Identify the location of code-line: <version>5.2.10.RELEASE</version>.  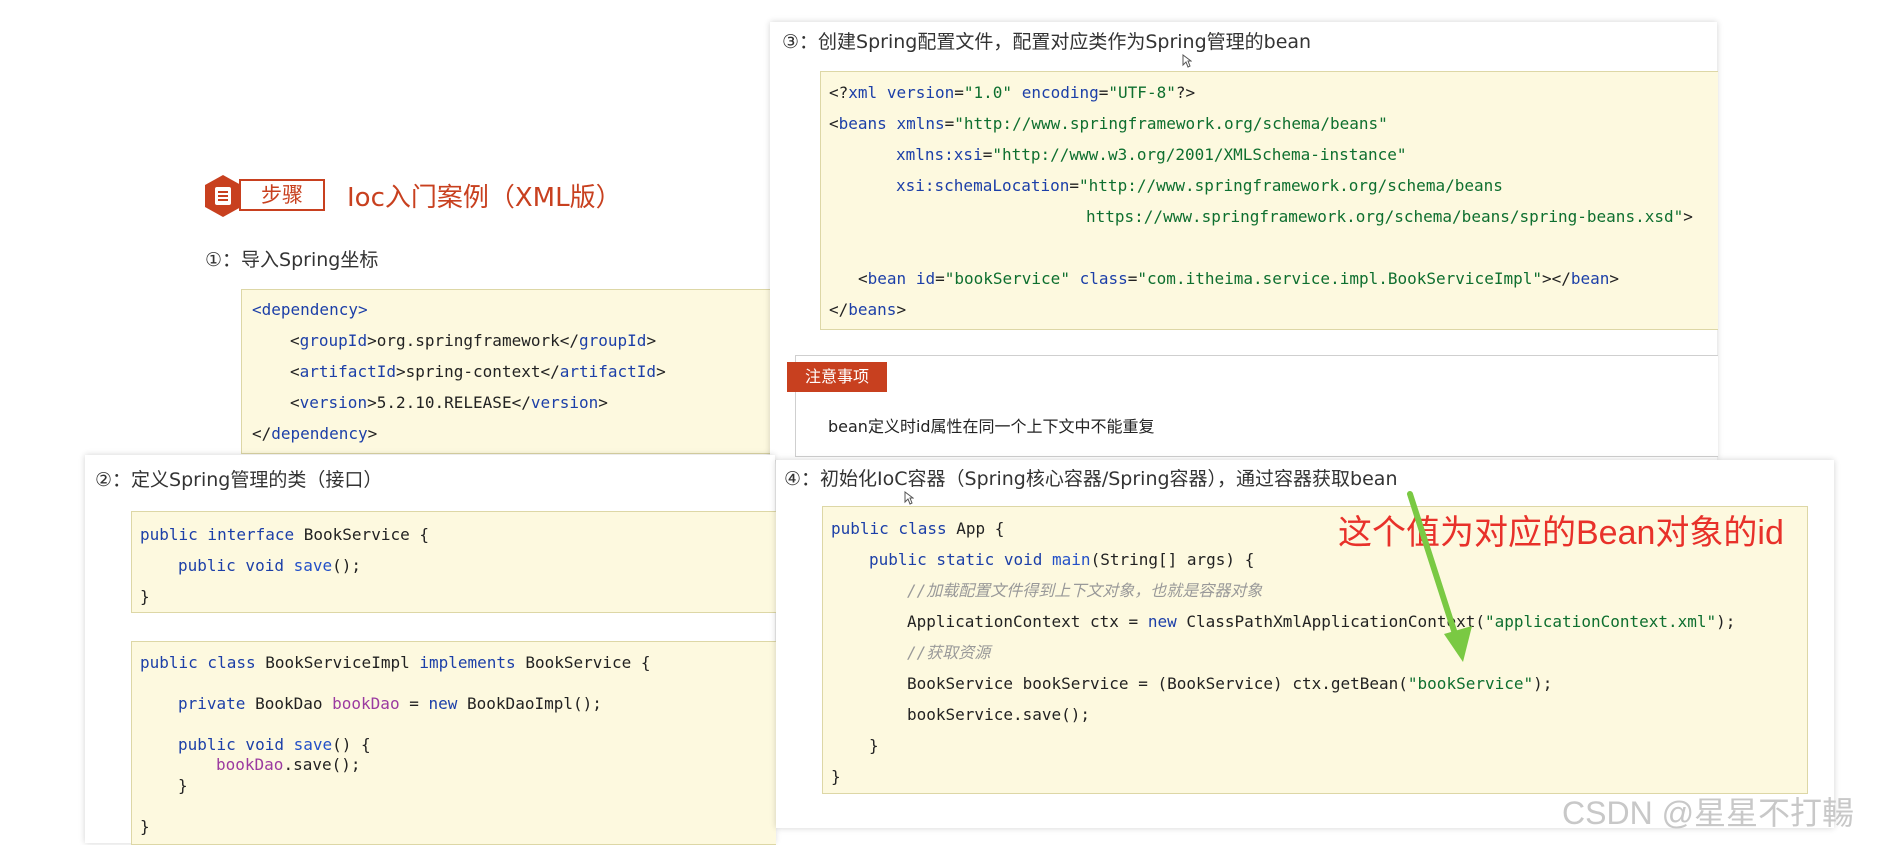
(449, 402).